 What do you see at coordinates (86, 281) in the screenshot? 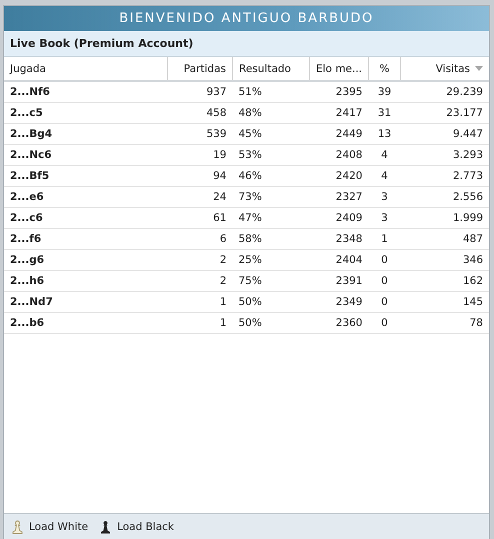
I see `move-cell: 2...h6` at bounding box center [86, 281].